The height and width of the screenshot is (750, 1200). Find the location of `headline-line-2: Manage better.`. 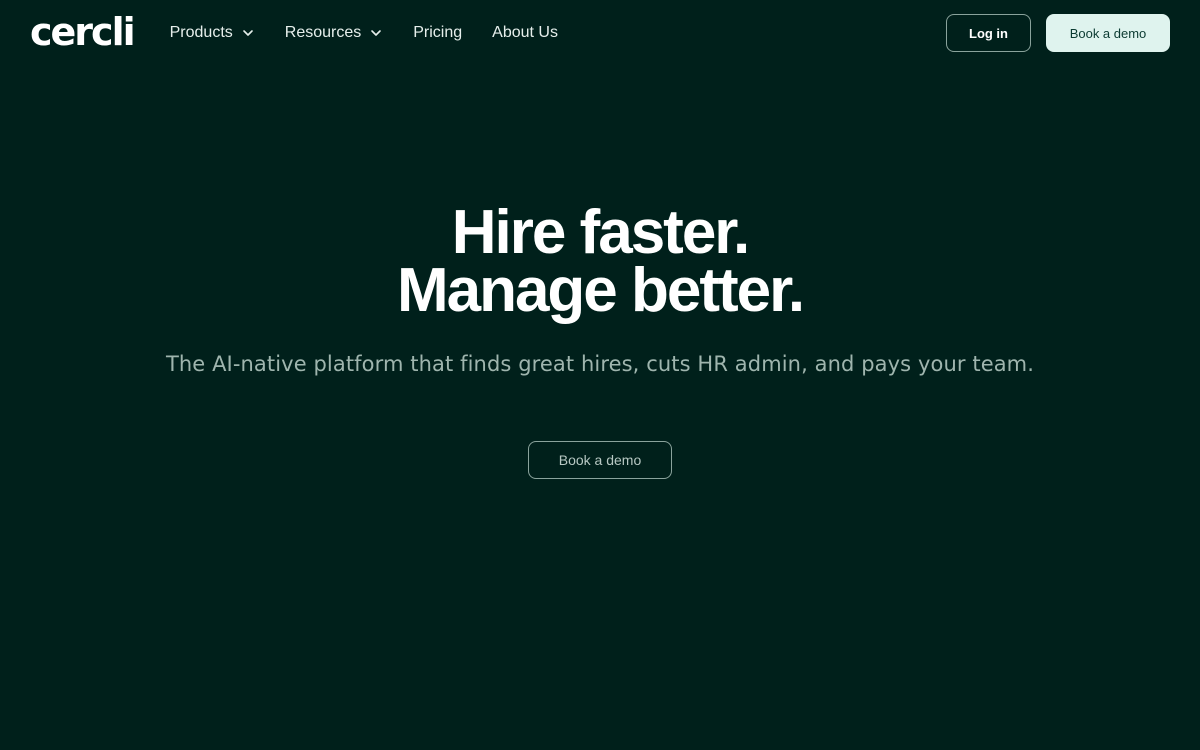

headline-line-2: Manage better. is located at coordinates (600, 290).